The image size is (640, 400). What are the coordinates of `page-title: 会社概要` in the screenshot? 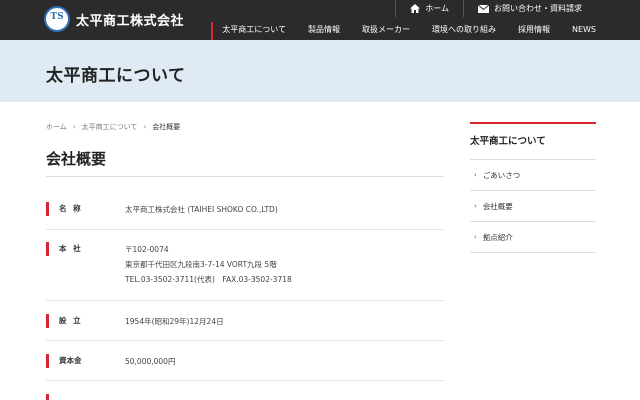 It's located at (76, 159).